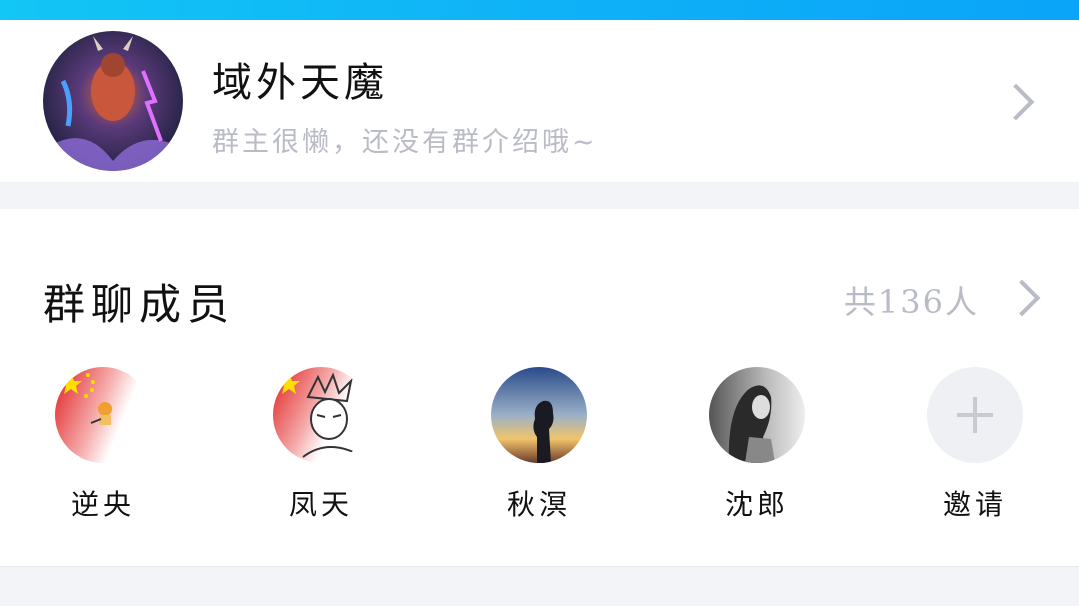 The width and height of the screenshot is (1079, 606). I want to click on group-name: 域外天魔, so click(300, 83).